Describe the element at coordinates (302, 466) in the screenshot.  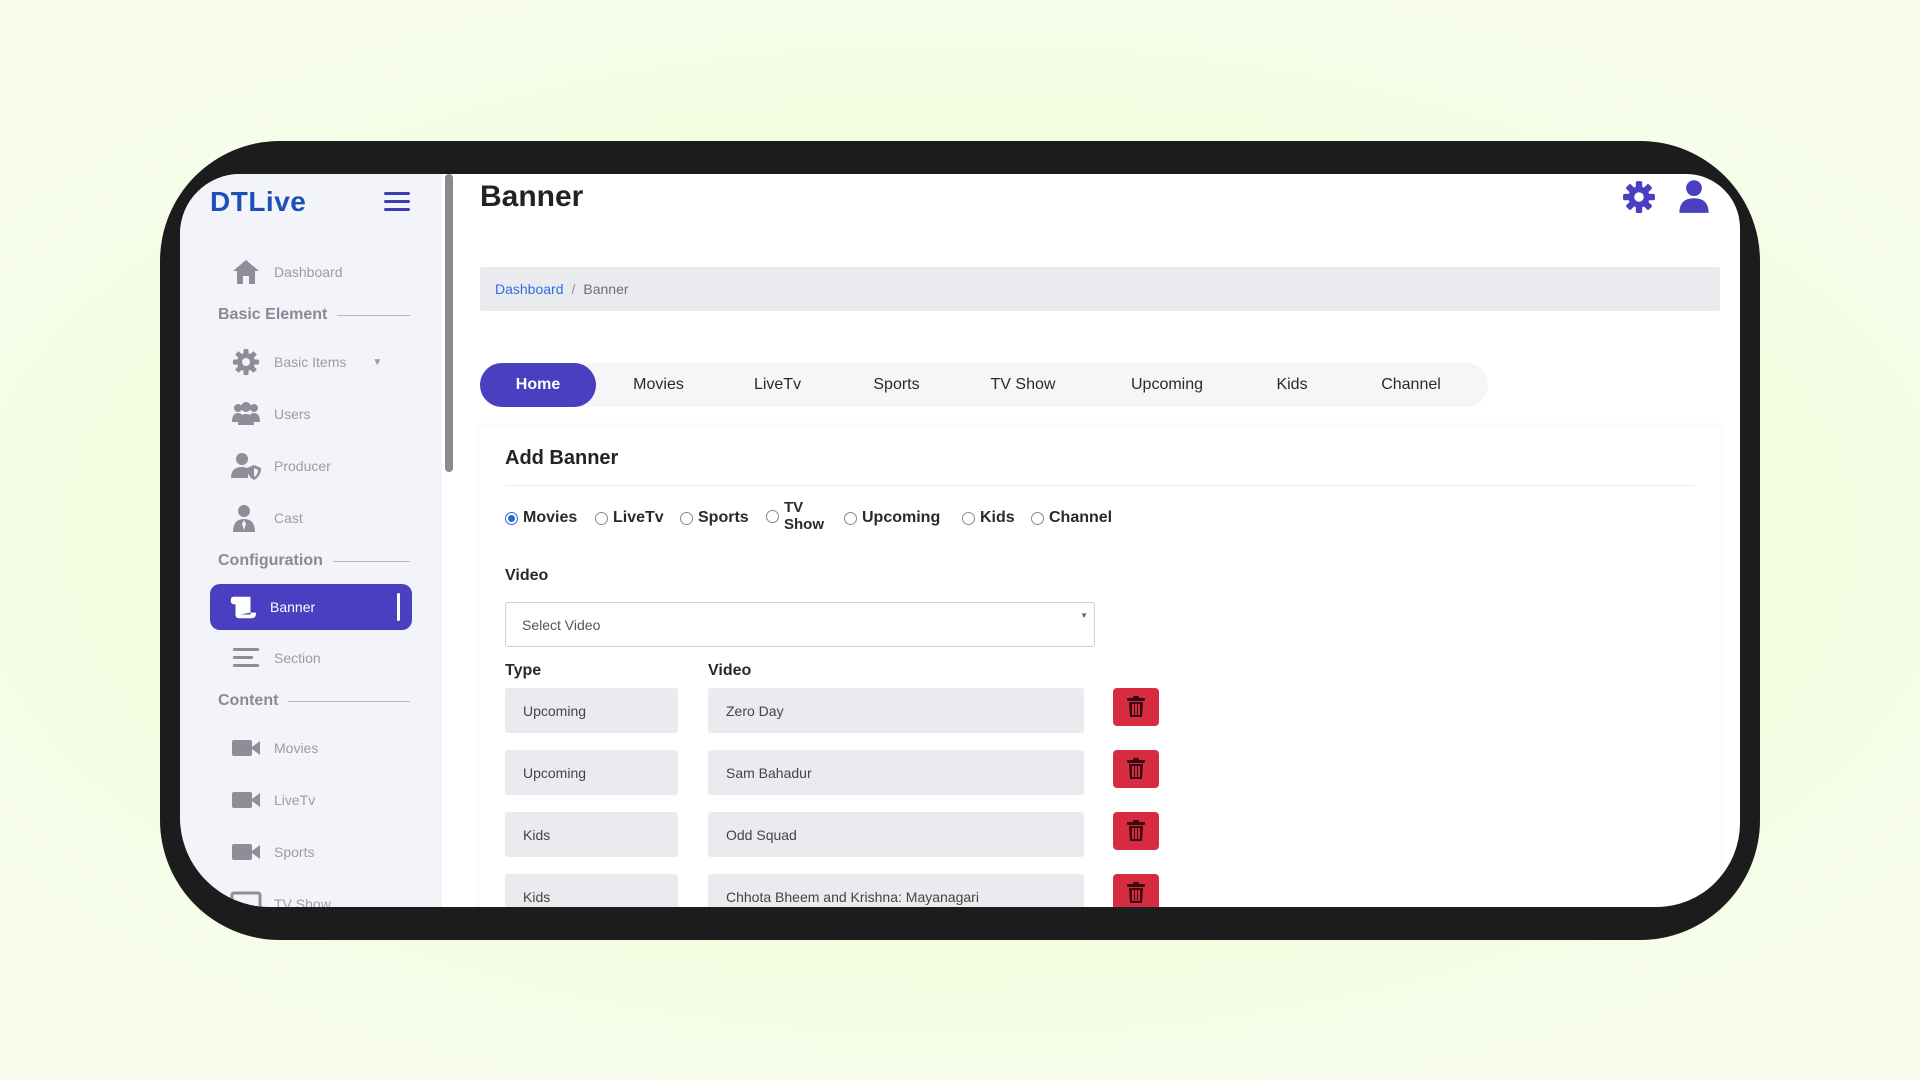
I see `sidebar-item-label: Producer` at that location.